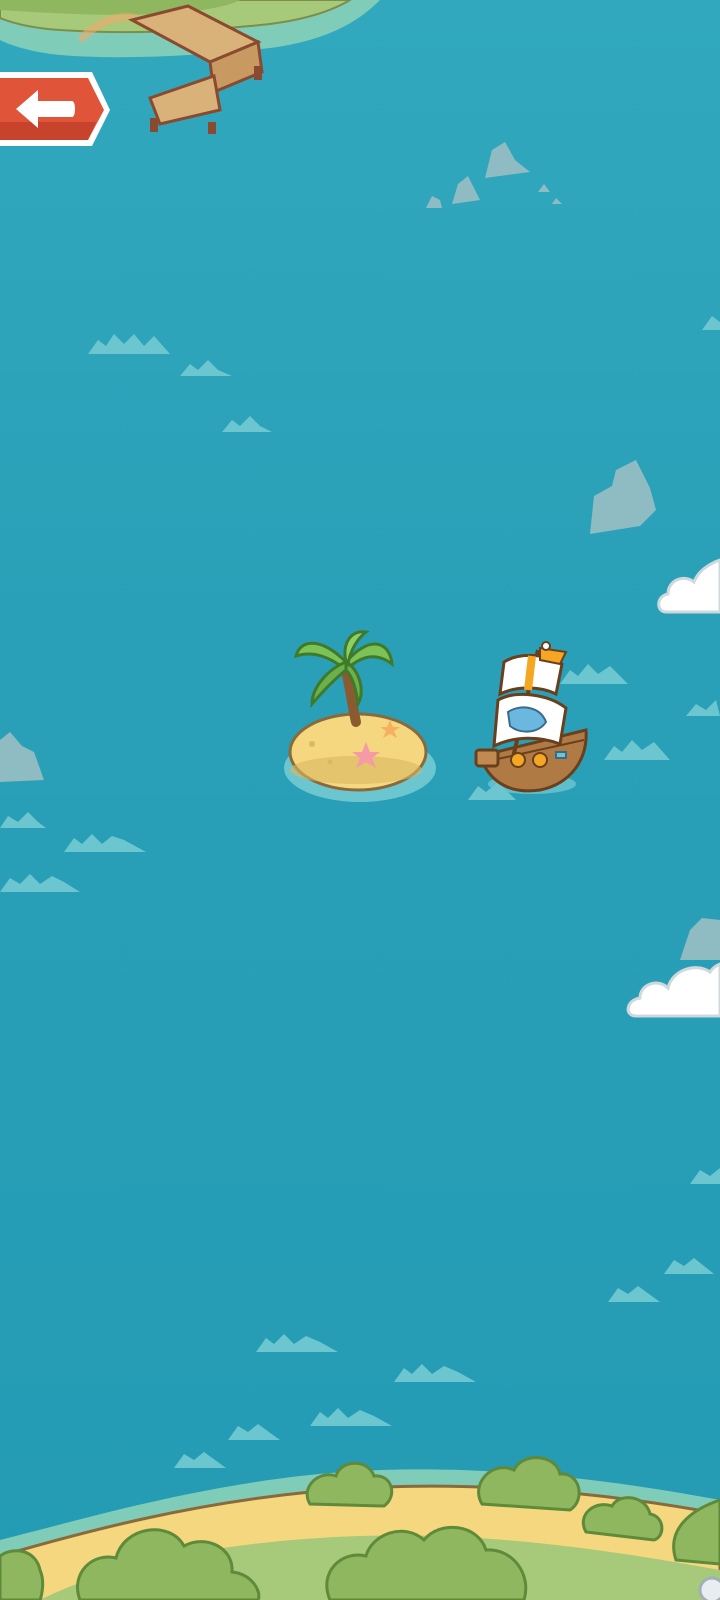  Describe the element at coordinates (531, 717) in the screenshot. I see `pirate-ship` at that location.